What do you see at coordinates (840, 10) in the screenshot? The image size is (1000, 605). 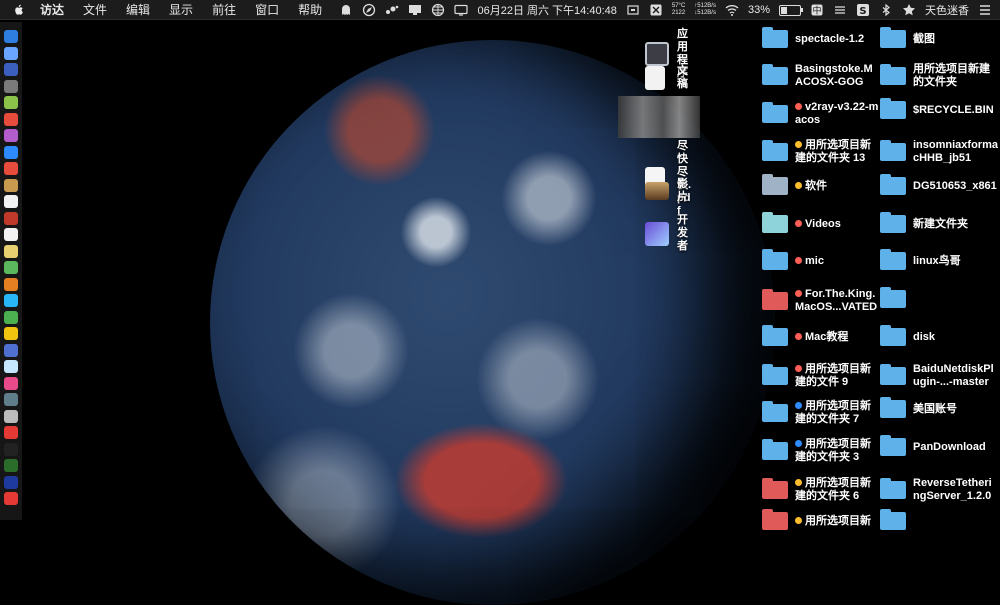 I see `menu-extras-icon` at bounding box center [840, 10].